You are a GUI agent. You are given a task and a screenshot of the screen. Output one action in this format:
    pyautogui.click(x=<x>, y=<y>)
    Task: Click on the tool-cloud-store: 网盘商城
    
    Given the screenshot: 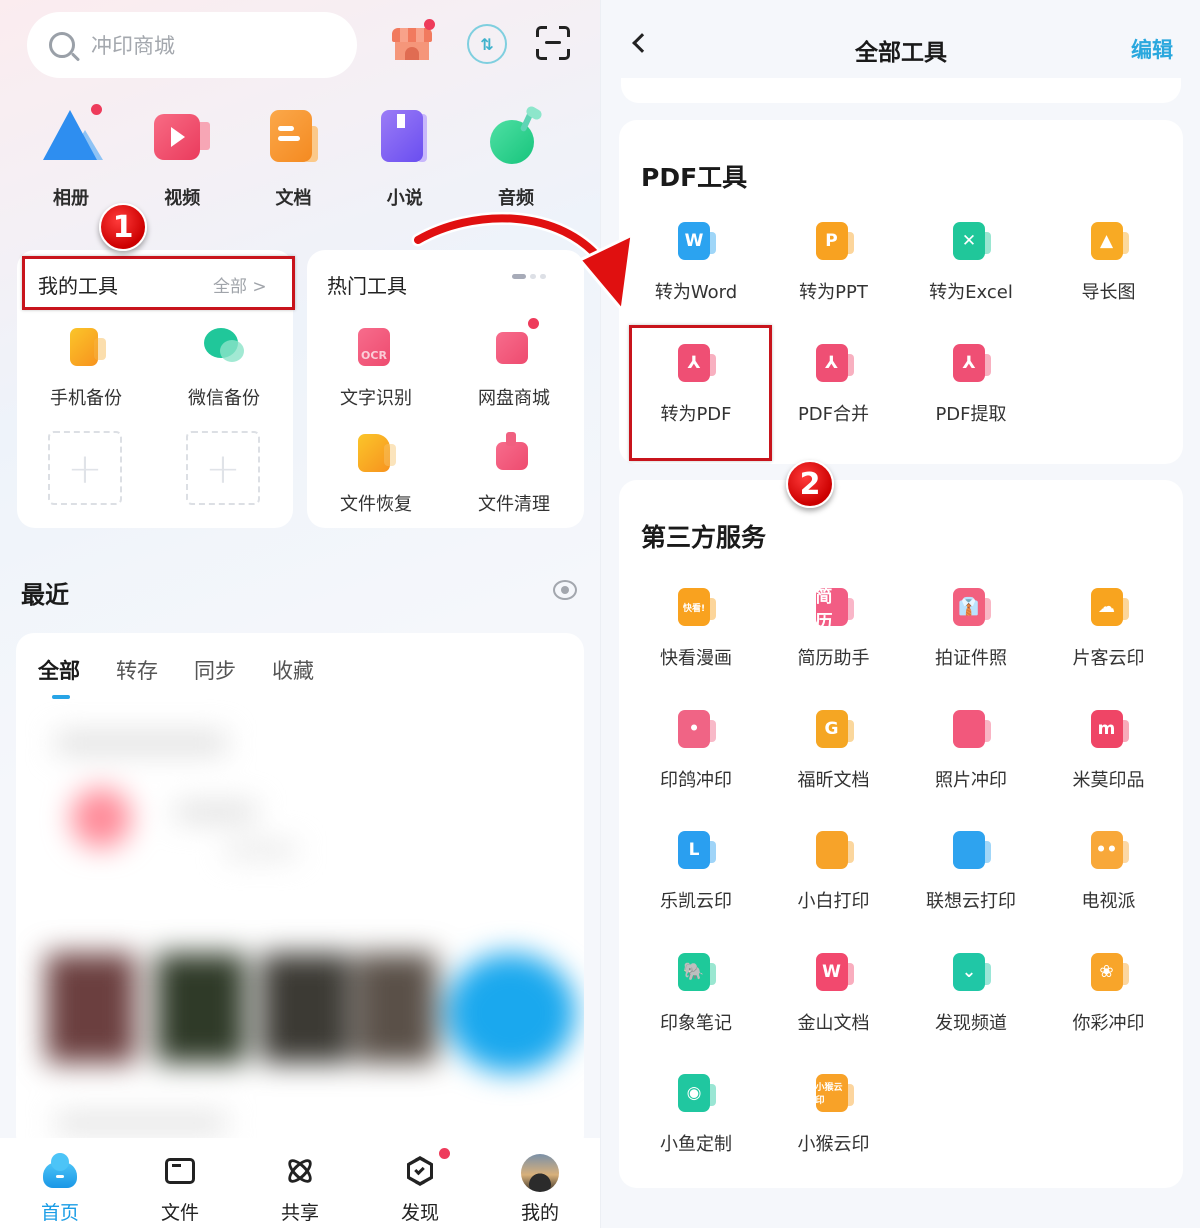 What is the action you would take?
    pyautogui.click(x=514, y=364)
    